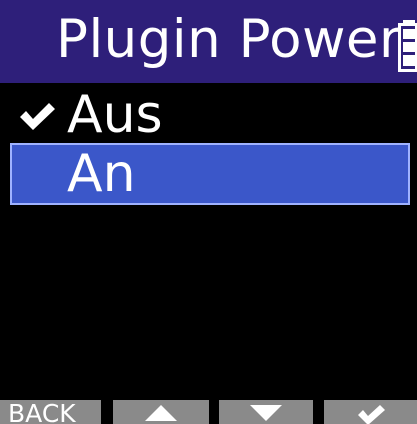 This screenshot has height=424, width=417. I want to click on down-button, so click(266, 412).